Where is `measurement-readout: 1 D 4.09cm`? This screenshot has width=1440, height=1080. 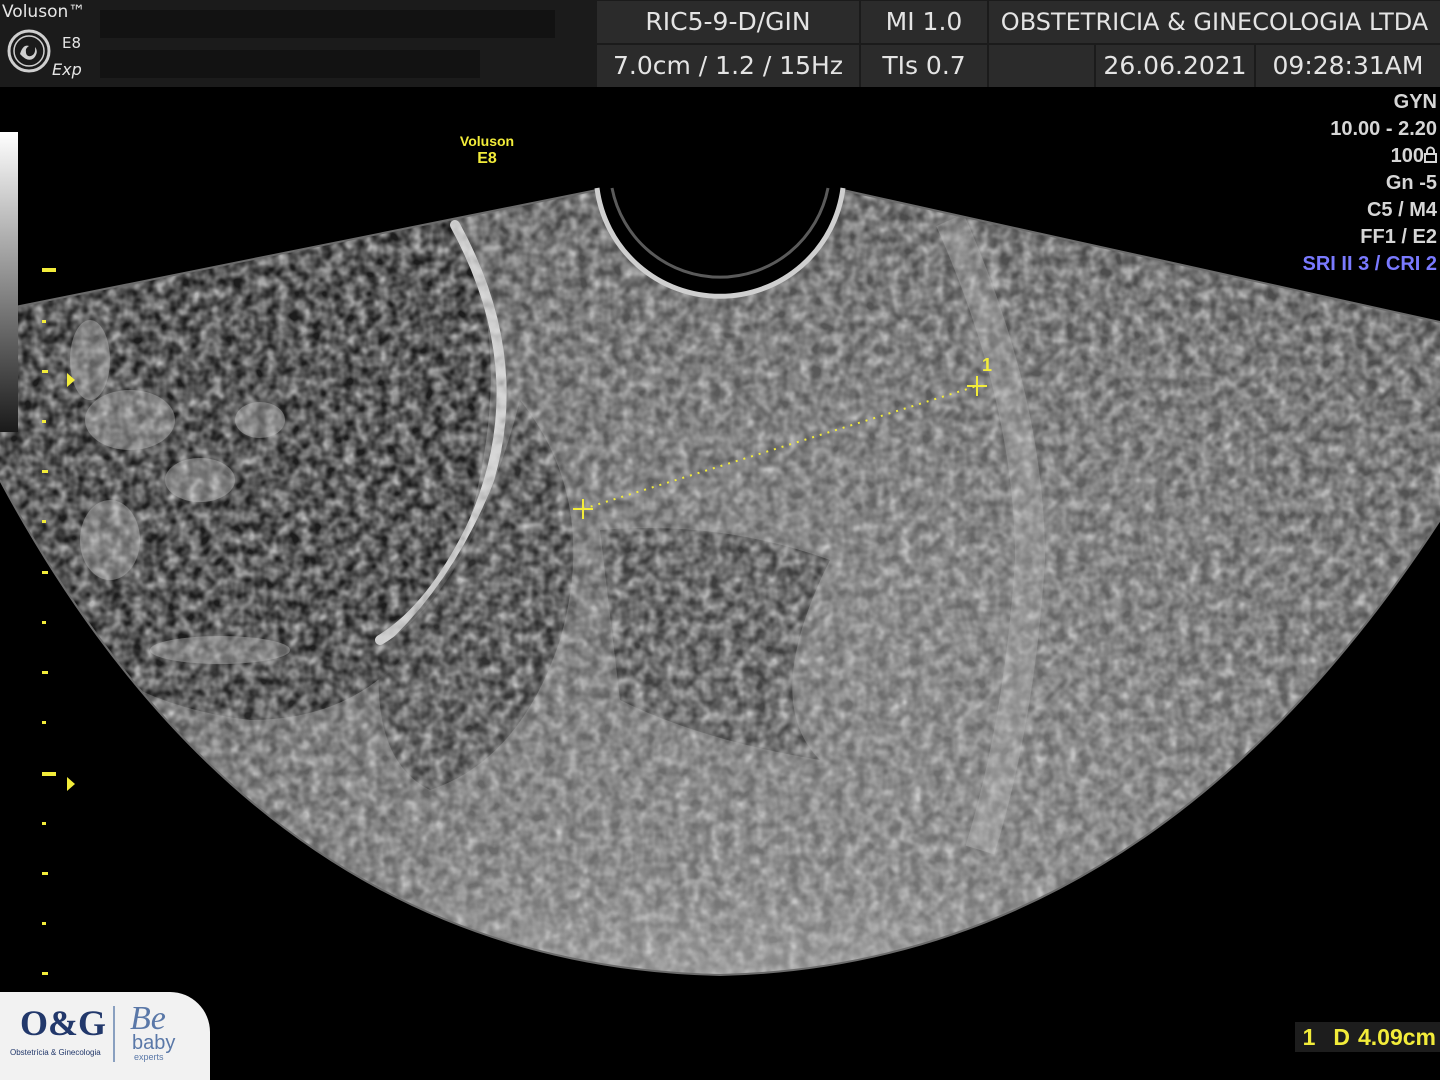 measurement-readout: 1 D 4.09cm is located at coordinates (1367, 1037).